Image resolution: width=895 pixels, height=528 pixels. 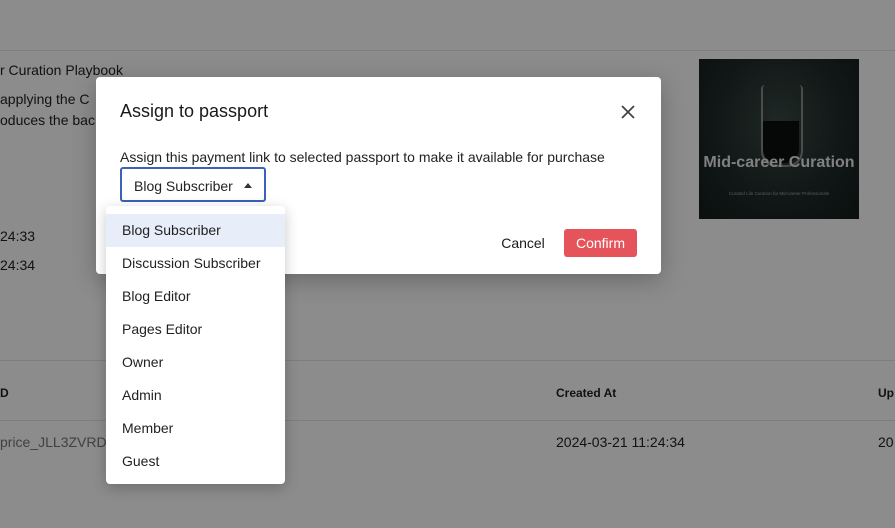 What do you see at coordinates (183, 186) in the screenshot?
I see `passport-select-value: Blog Subscriber` at bounding box center [183, 186].